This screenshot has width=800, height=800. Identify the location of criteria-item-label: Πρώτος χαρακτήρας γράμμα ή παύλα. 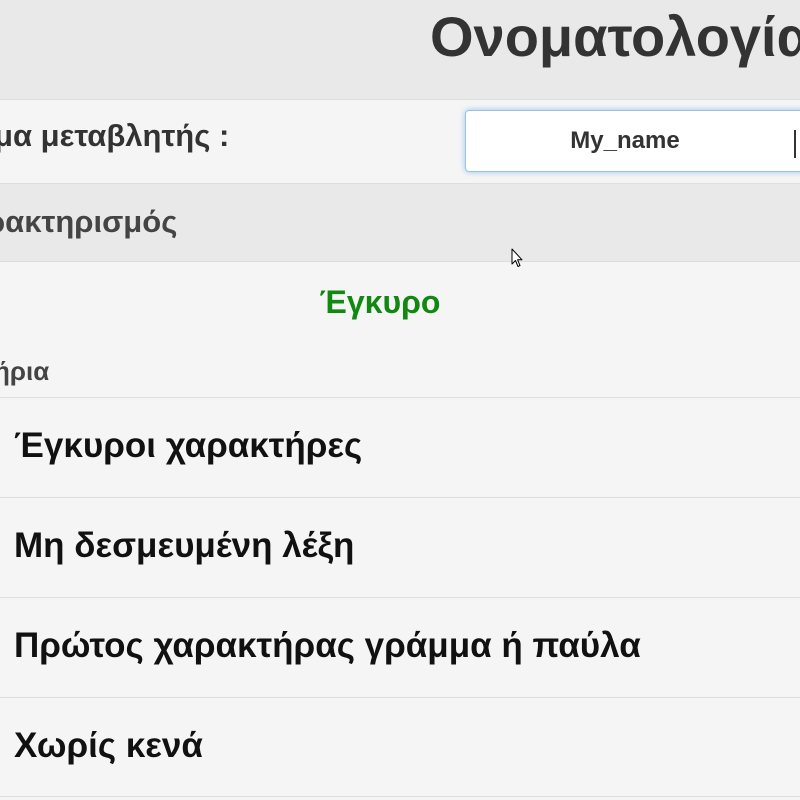
(327, 645).